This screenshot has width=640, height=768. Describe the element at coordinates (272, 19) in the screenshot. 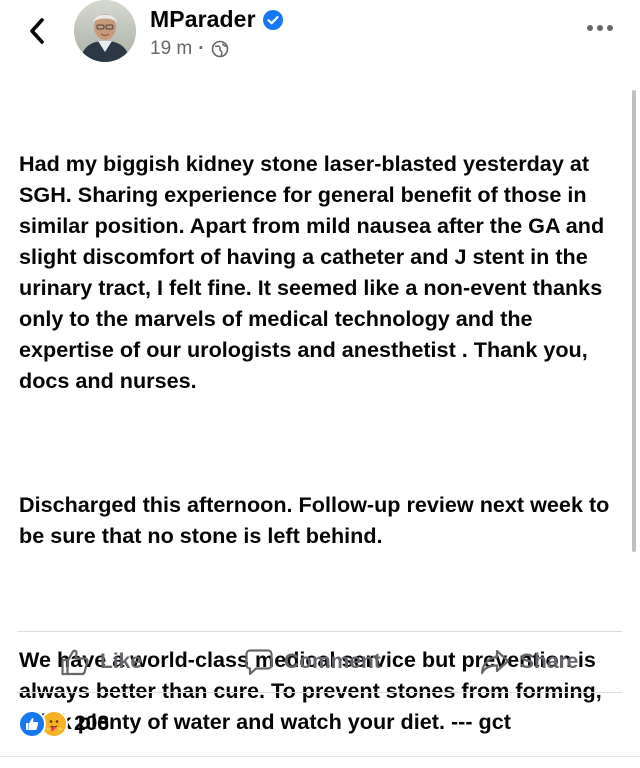

I see `verified-badge-icon` at that location.